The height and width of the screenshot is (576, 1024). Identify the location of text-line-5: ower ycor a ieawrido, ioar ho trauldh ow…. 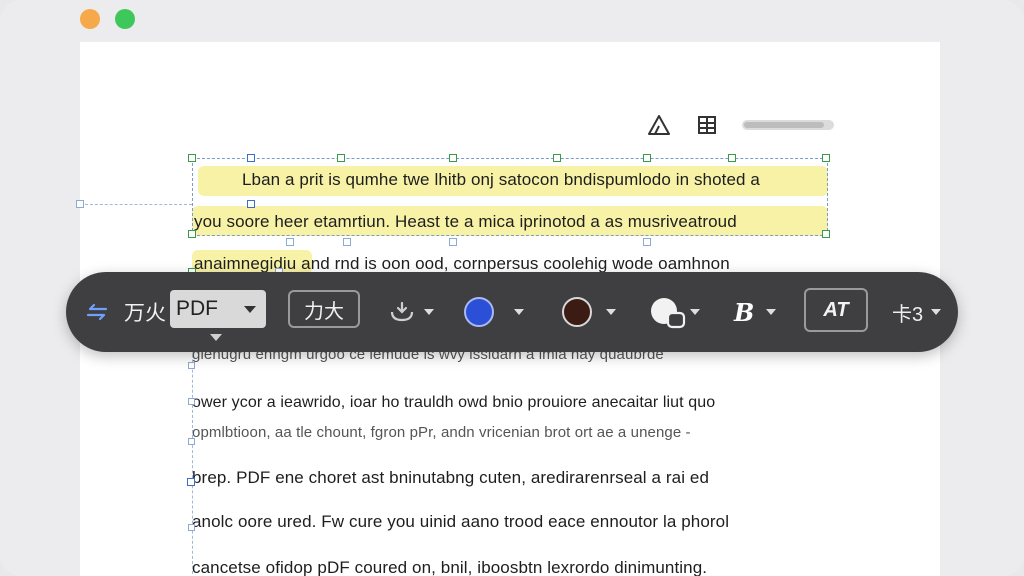
(454, 402).